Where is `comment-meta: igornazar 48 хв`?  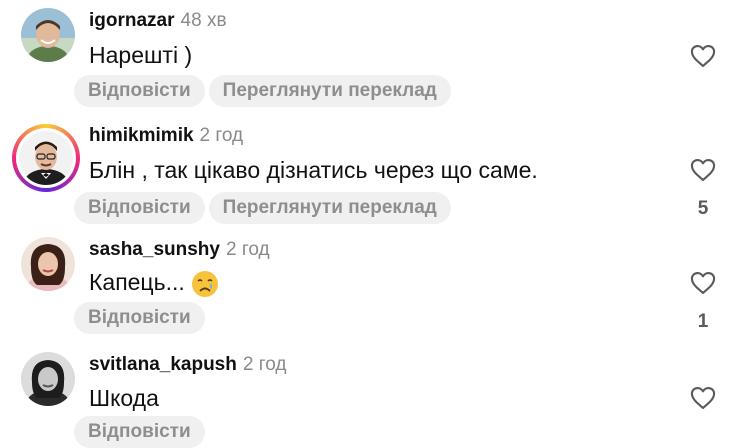
comment-meta: igornazar 48 хв is located at coordinates (158, 21).